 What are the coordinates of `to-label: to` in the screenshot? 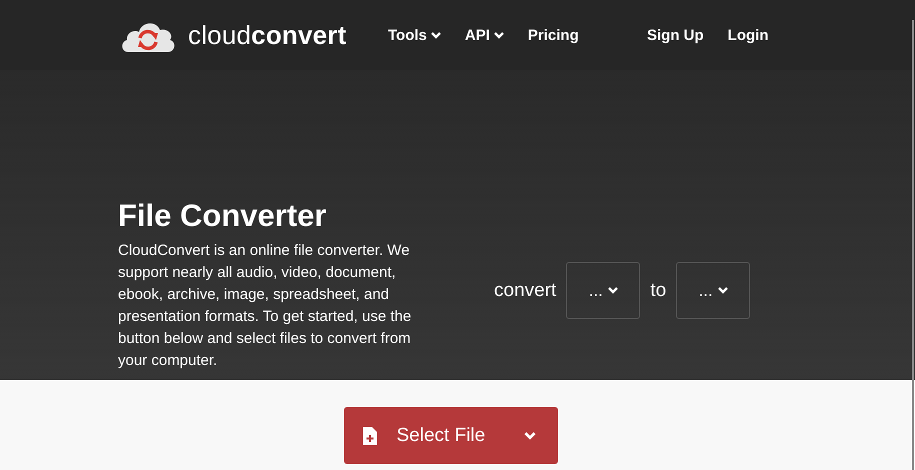 It's located at (658, 291).